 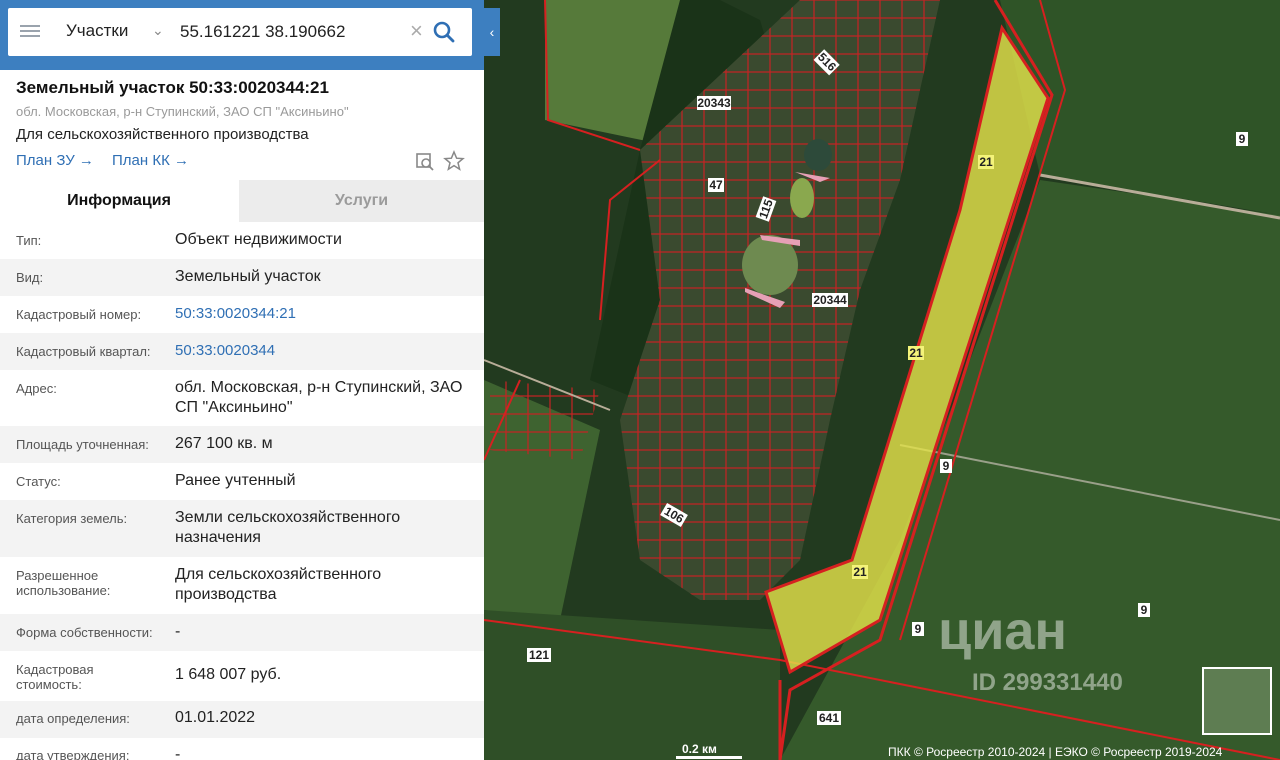 What do you see at coordinates (632, 685) in the screenshot?
I see `field-southwest` at bounding box center [632, 685].